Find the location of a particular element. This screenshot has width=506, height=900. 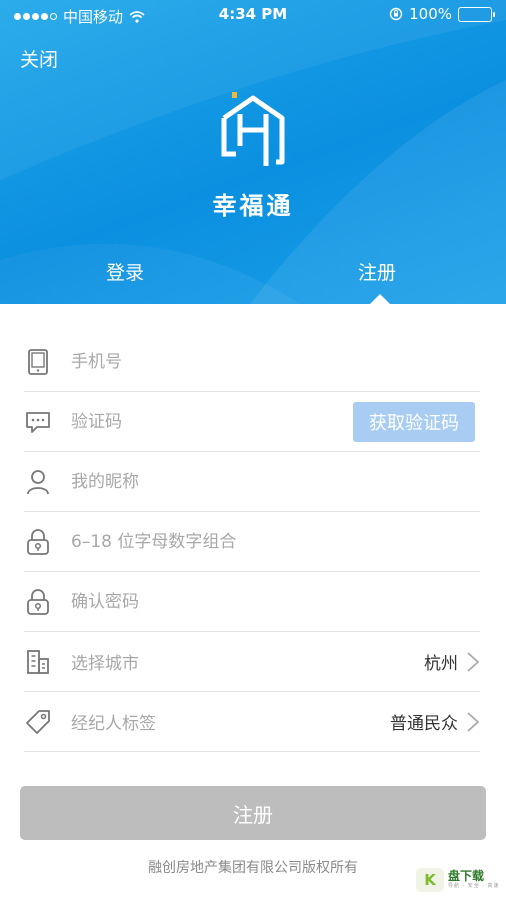

user-icon is located at coordinates (38, 482).